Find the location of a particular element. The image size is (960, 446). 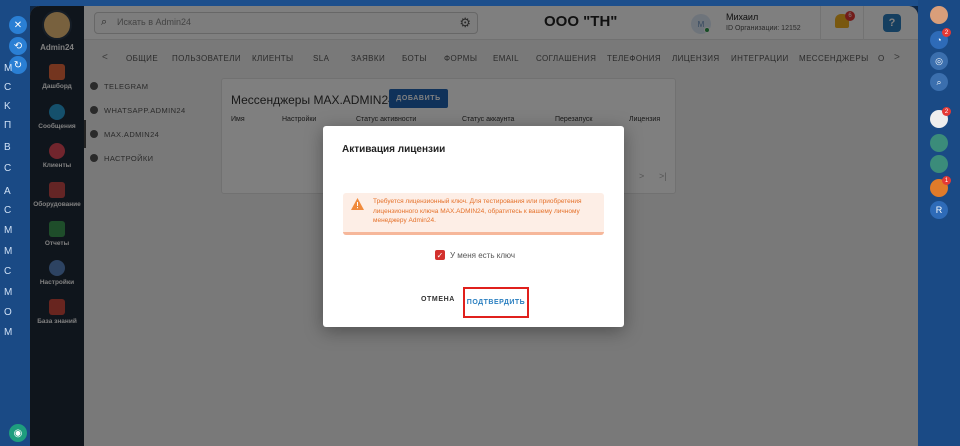

have-key-label: У меня есть ключ is located at coordinates (482, 255).